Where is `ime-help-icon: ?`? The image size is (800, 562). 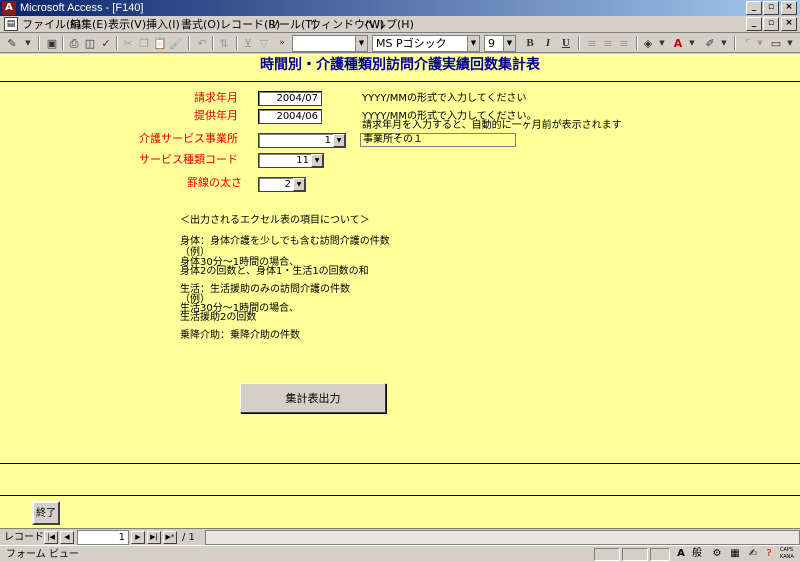 ime-help-icon: ? is located at coordinates (769, 554).